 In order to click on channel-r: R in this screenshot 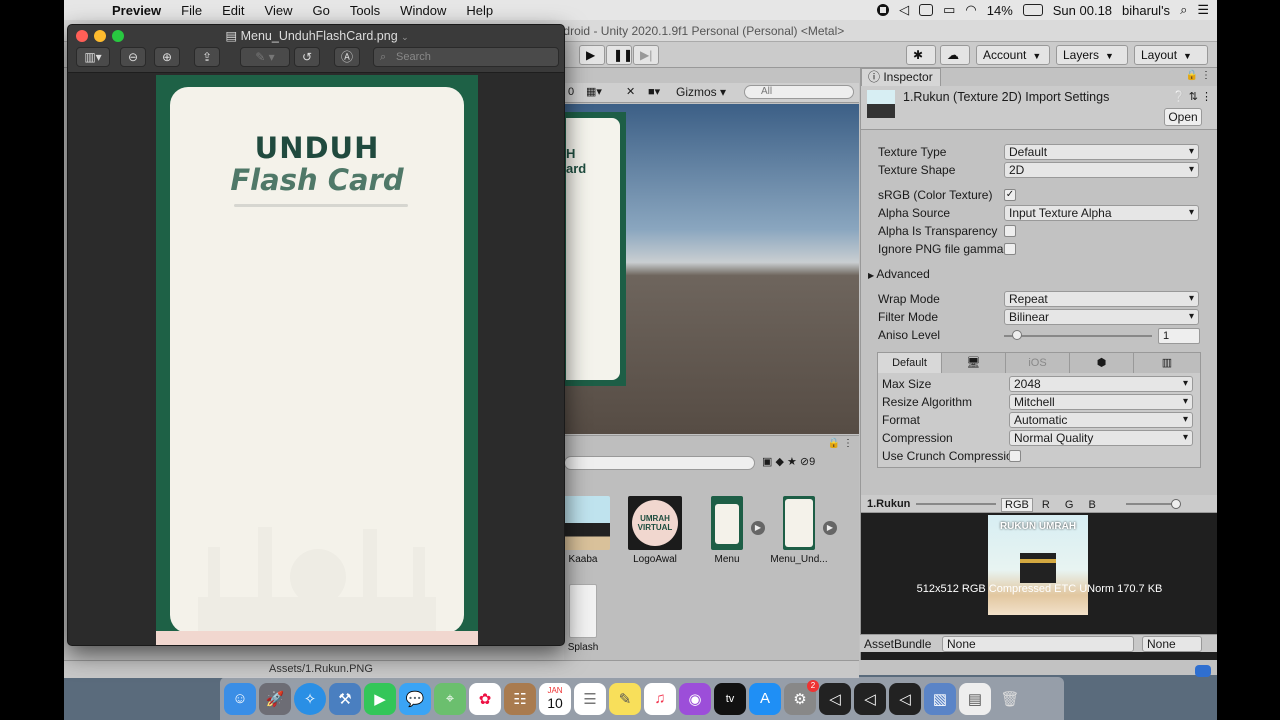, I will do `click(1046, 505)`.